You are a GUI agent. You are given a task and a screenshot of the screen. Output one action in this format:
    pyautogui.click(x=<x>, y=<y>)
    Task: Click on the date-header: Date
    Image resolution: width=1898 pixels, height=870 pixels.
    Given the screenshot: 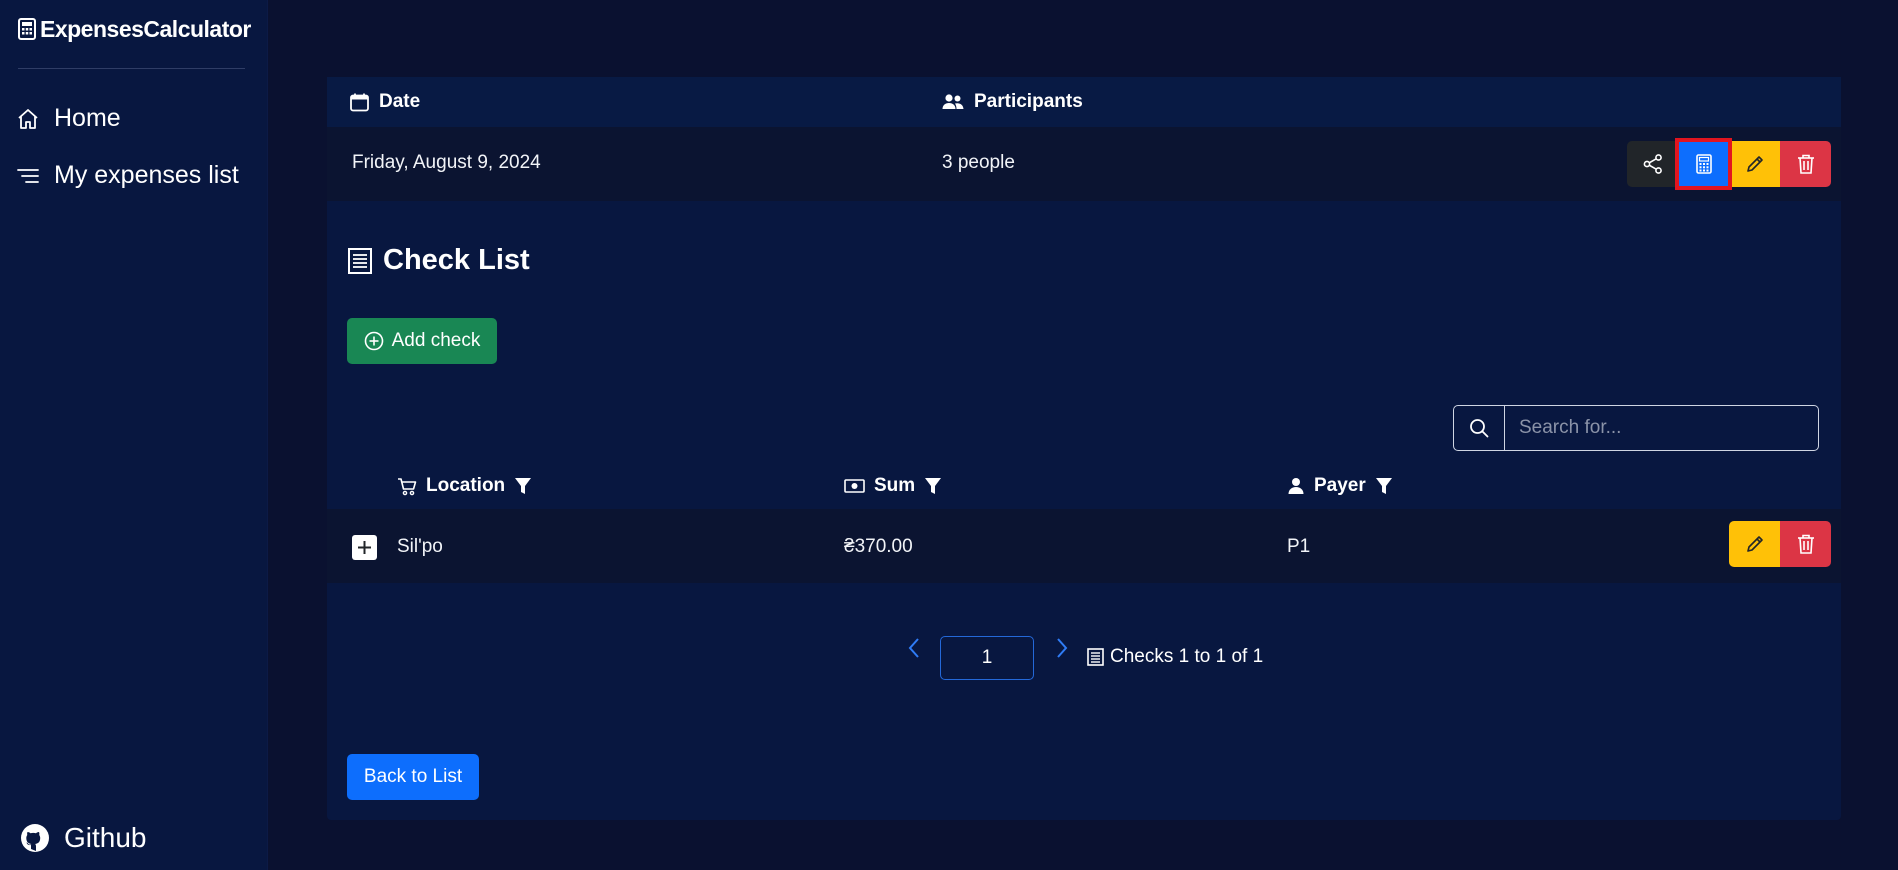 What is the action you would take?
    pyautogui.click(x=385, y=102)
    